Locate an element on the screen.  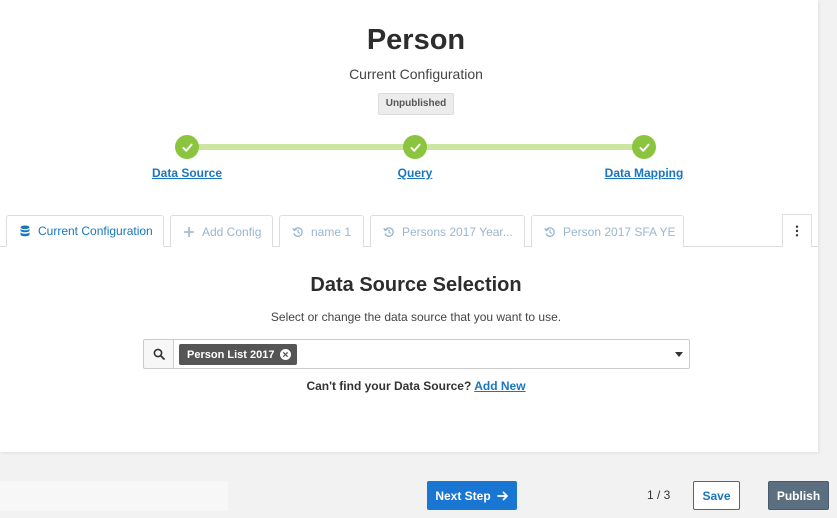
add-new-link: Add New is located at coordinates (499, 386).